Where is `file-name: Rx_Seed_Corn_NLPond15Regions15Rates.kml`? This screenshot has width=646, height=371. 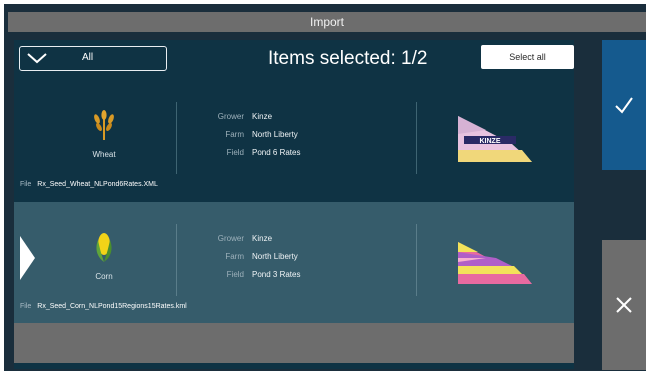 file-name: Rx_Seed_Corn_NLPond15Regions15Rates.kml is located at coordinates (112, 306).